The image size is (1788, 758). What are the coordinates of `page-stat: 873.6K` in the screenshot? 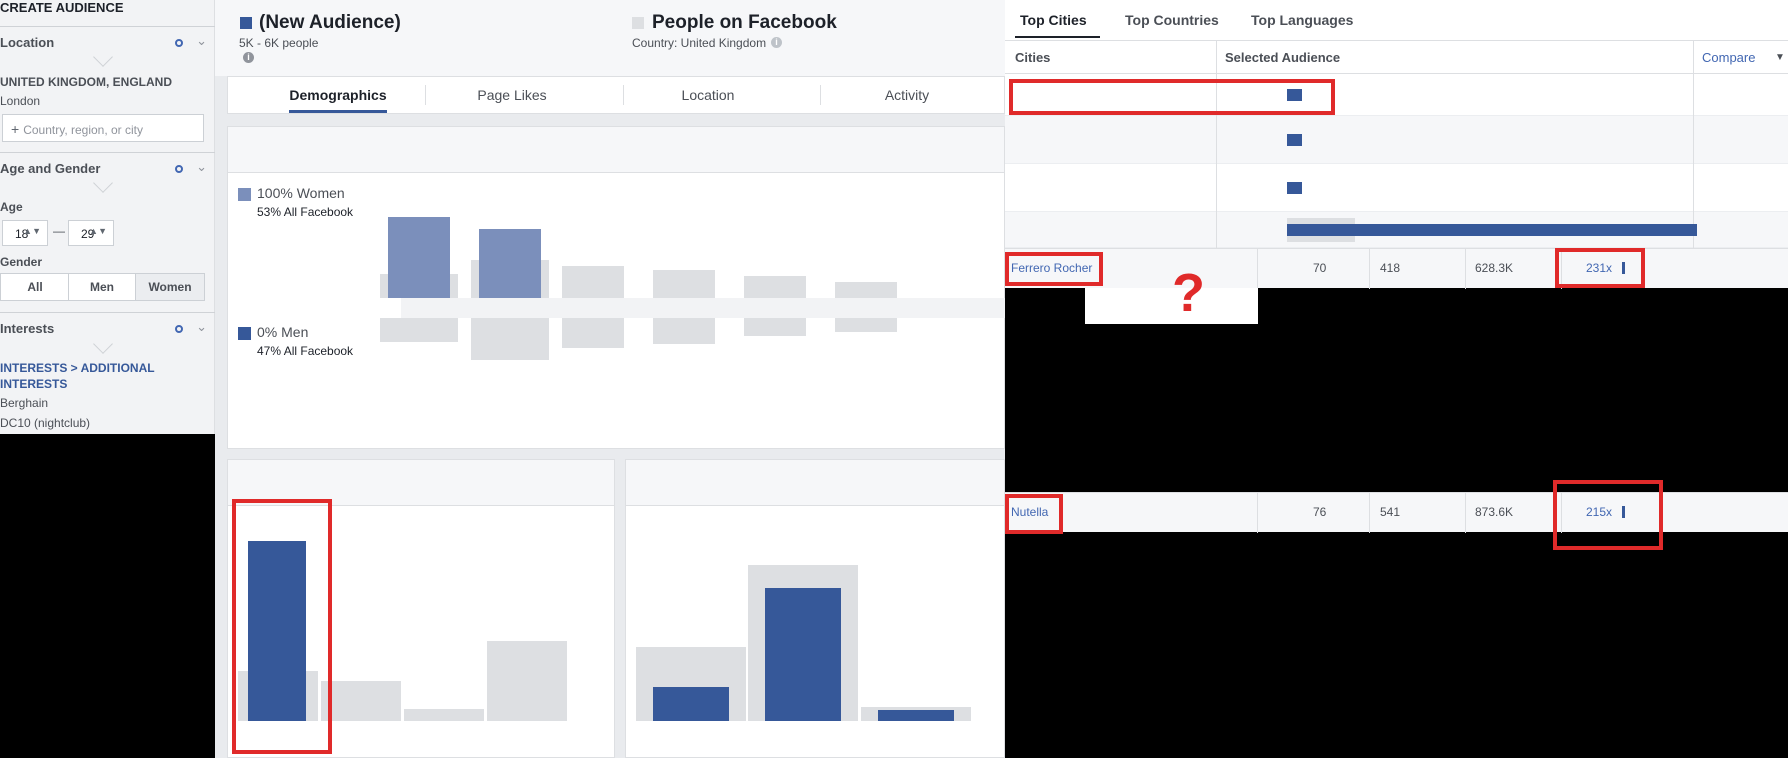 It's located at (1494, 512).